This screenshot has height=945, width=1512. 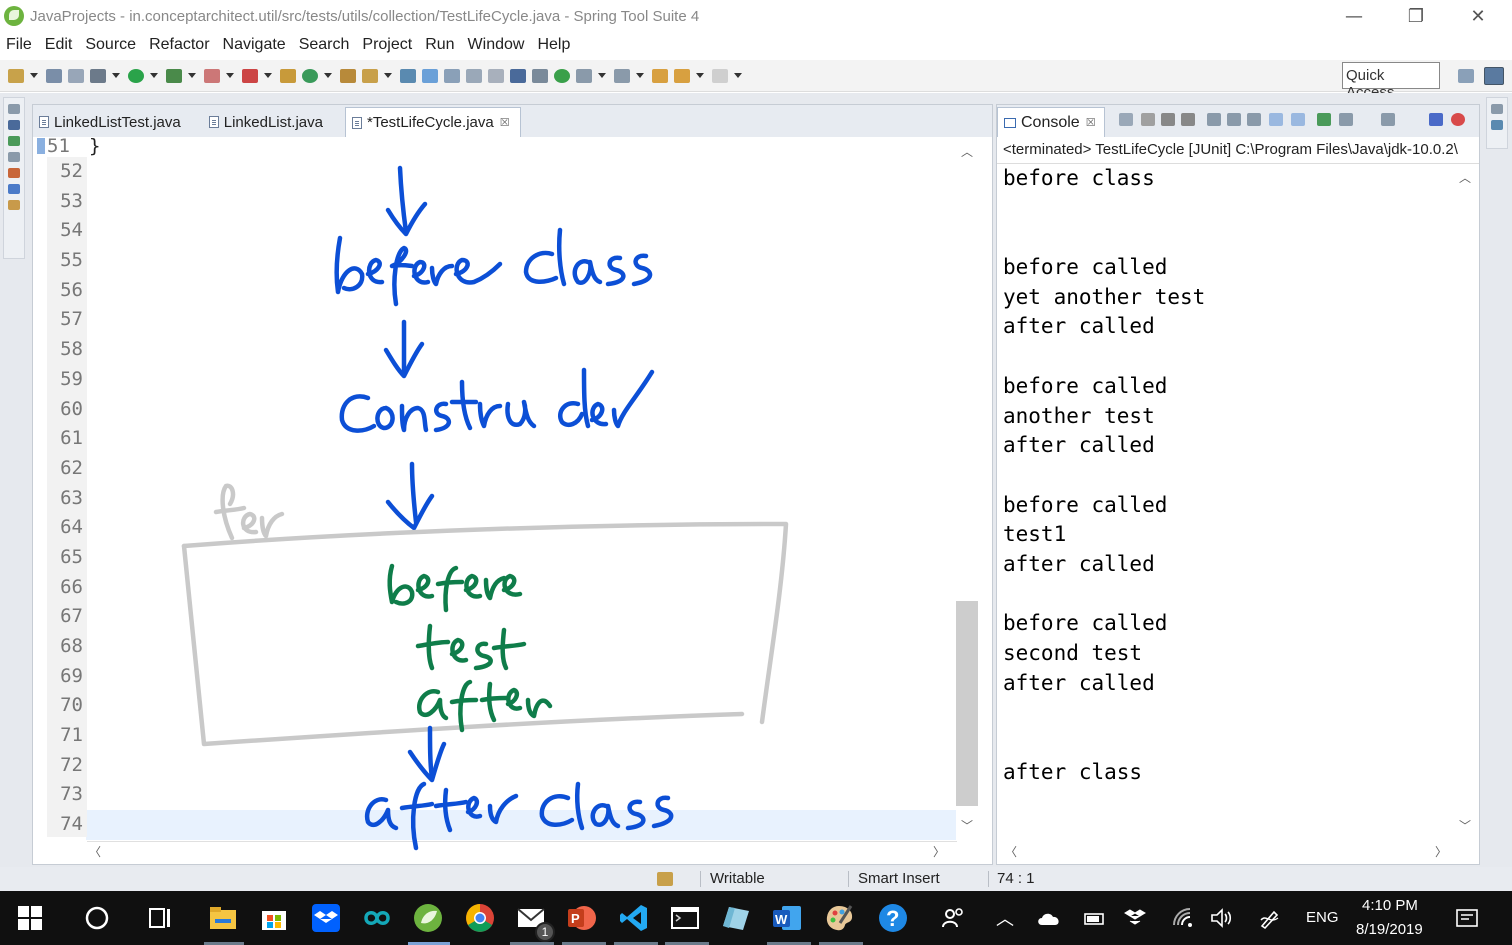 What do you see at coordinates (1441, 851) in the screenshot?
I see `scroll-right-arrow-icon: 〉` at bounding box center [1441, 851].